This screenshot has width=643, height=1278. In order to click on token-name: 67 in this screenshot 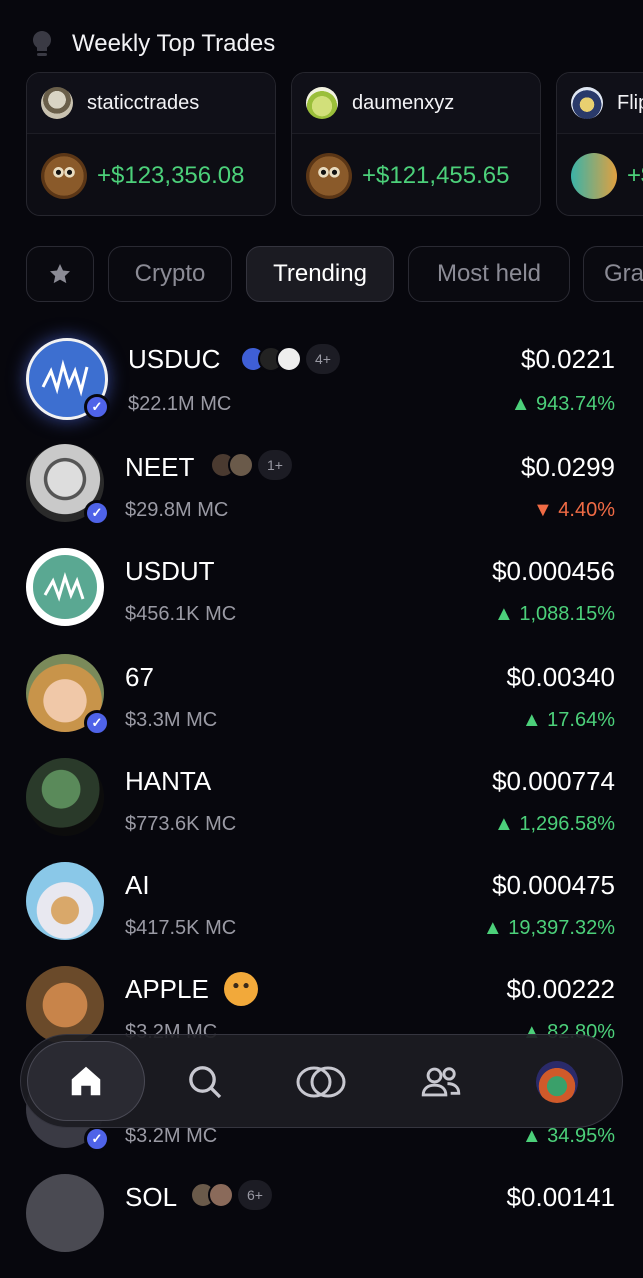, I will do `click(139, 677)`.